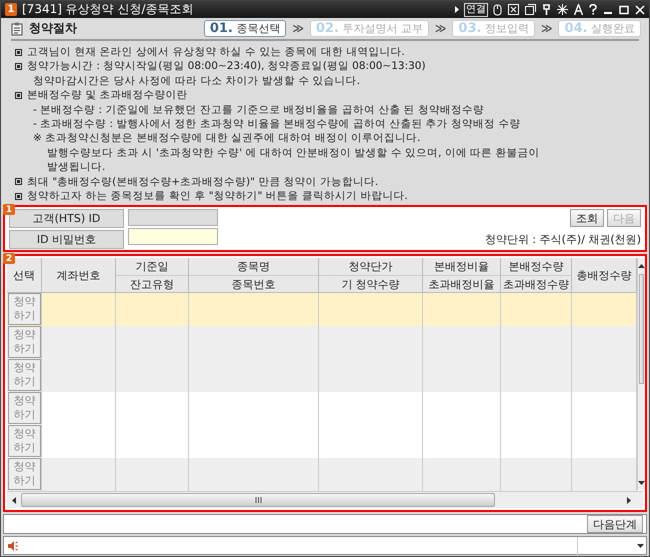 The image size is (650, 557). I want to click on mouse-icon, so click(497, 10).